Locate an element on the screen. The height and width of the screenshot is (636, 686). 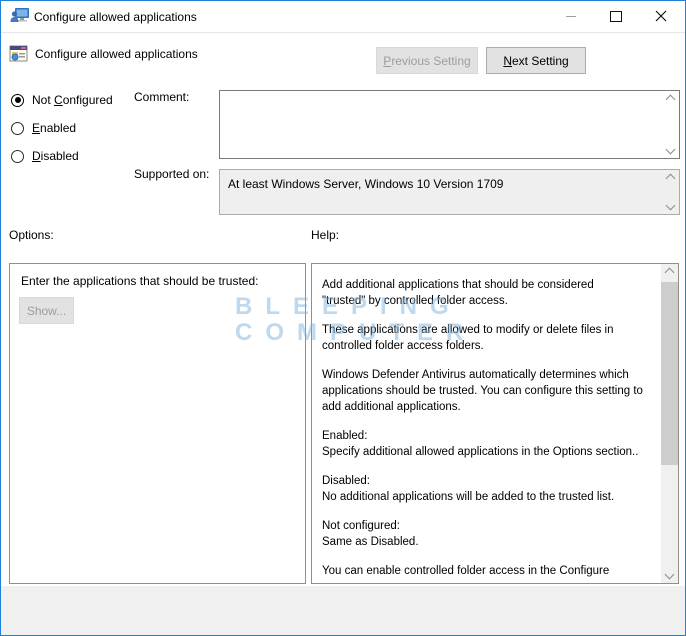
footer: OK Cancel Apply is located at coordinates (343, 610).